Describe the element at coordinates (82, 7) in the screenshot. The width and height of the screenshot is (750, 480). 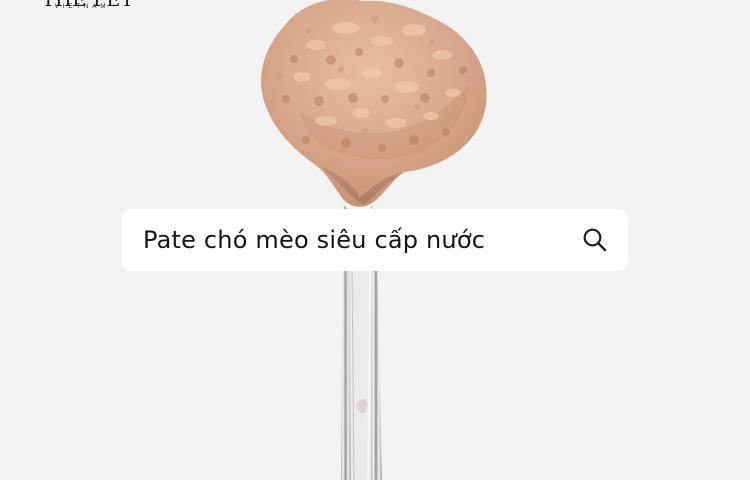
I see `brand-logo-sub: VIETNAM` at that location.